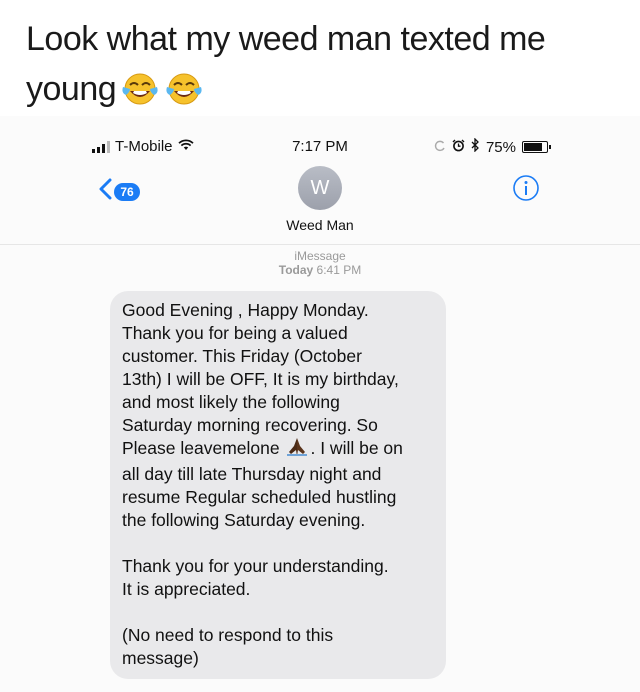  Describe the element at coordinates (201, 448) in the screenshot. I see `message-line-part: Please leavemelone` at that location.